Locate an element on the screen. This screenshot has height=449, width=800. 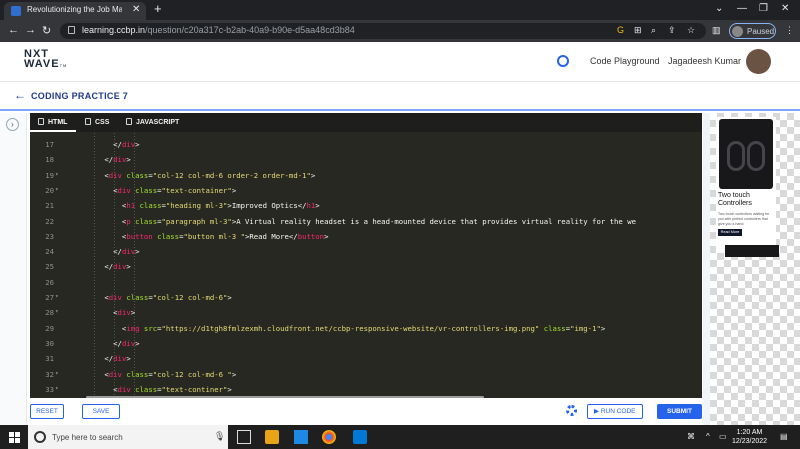
task-view-icon is located at coordinates (244, 437).